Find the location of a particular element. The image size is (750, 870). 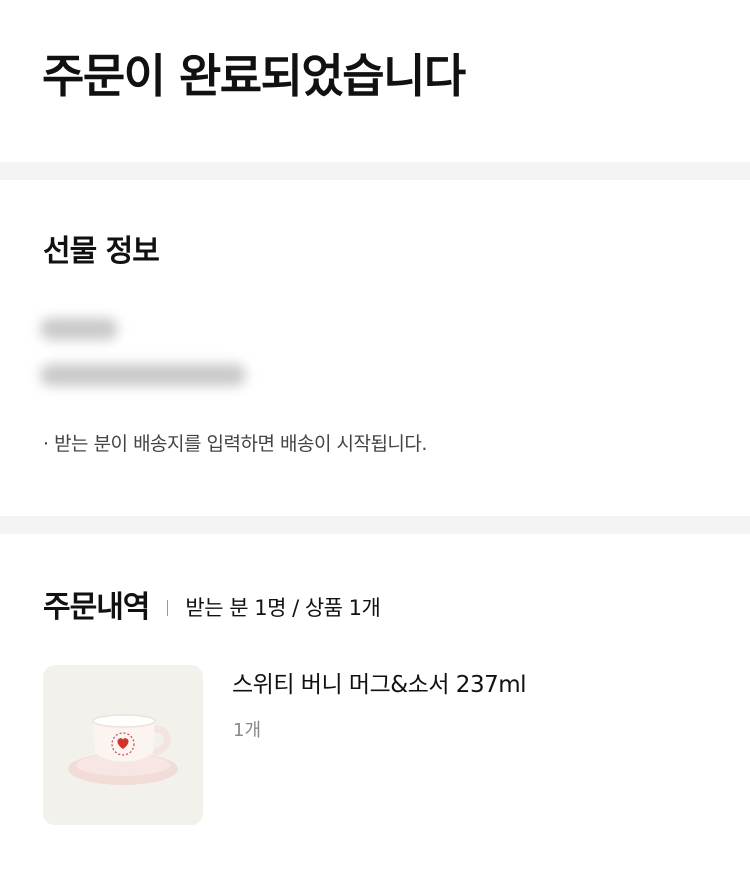

recipient-phone-redacted is located at coordinates (143, 375).